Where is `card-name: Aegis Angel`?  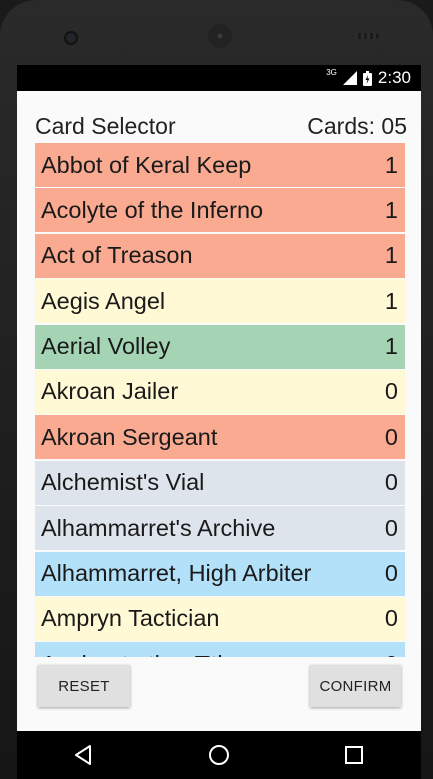
card-name: Aegis Angel is located at coordinates (103, 300).